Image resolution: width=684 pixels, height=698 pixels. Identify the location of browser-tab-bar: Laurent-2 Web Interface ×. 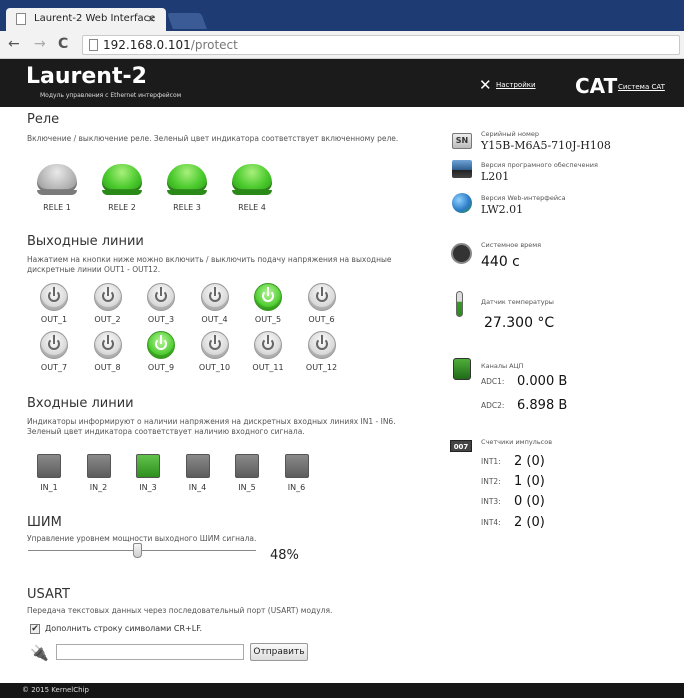
(342, 15).